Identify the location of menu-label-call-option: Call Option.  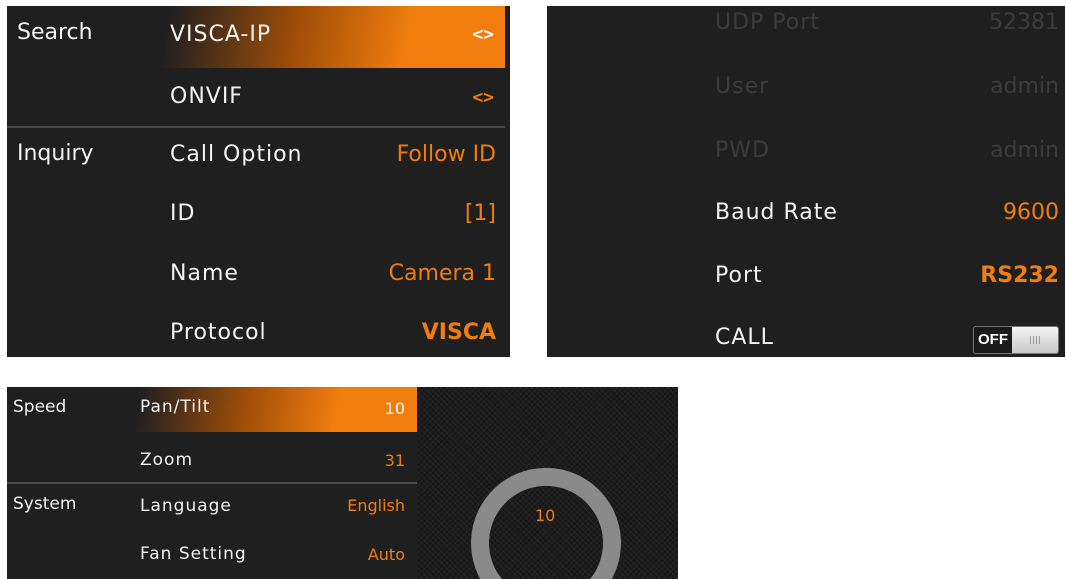
(236, 154).